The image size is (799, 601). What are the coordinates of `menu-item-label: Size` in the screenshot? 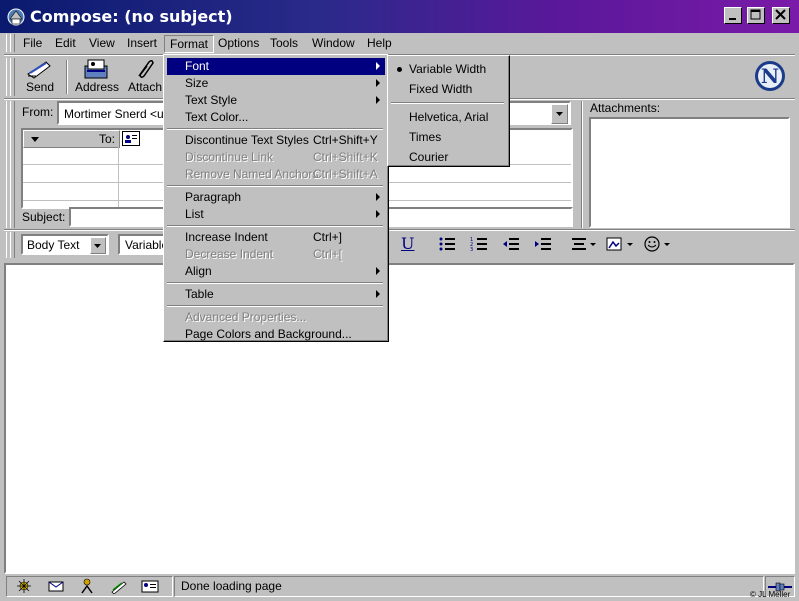 It's located at (197, 83).